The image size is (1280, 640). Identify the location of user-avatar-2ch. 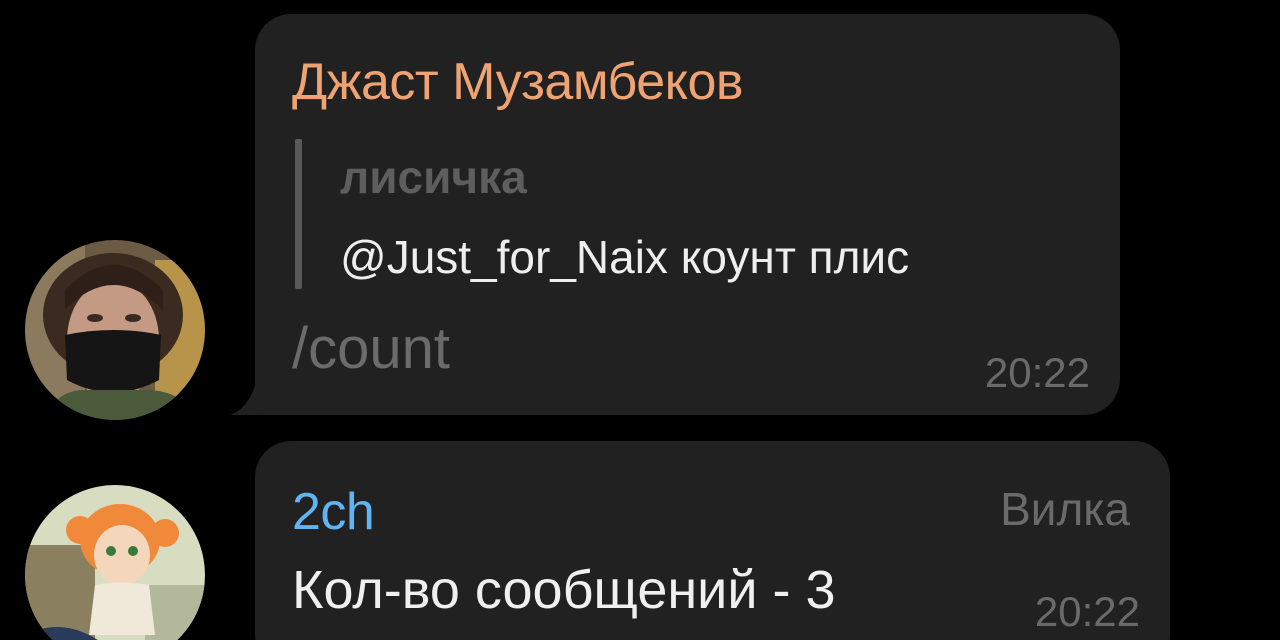
(115, 562).